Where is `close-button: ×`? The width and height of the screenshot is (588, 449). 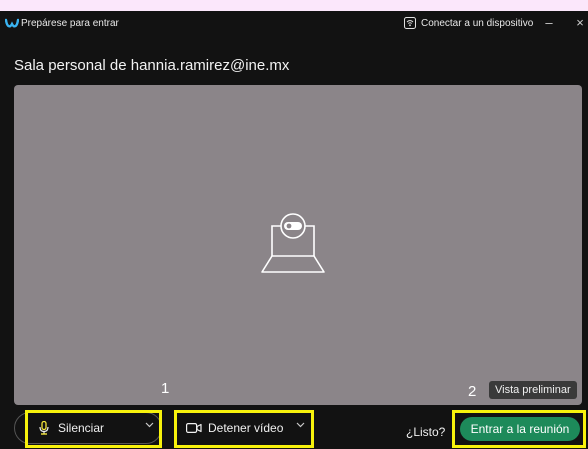
close-button: × is located at coordinates (580, 23).